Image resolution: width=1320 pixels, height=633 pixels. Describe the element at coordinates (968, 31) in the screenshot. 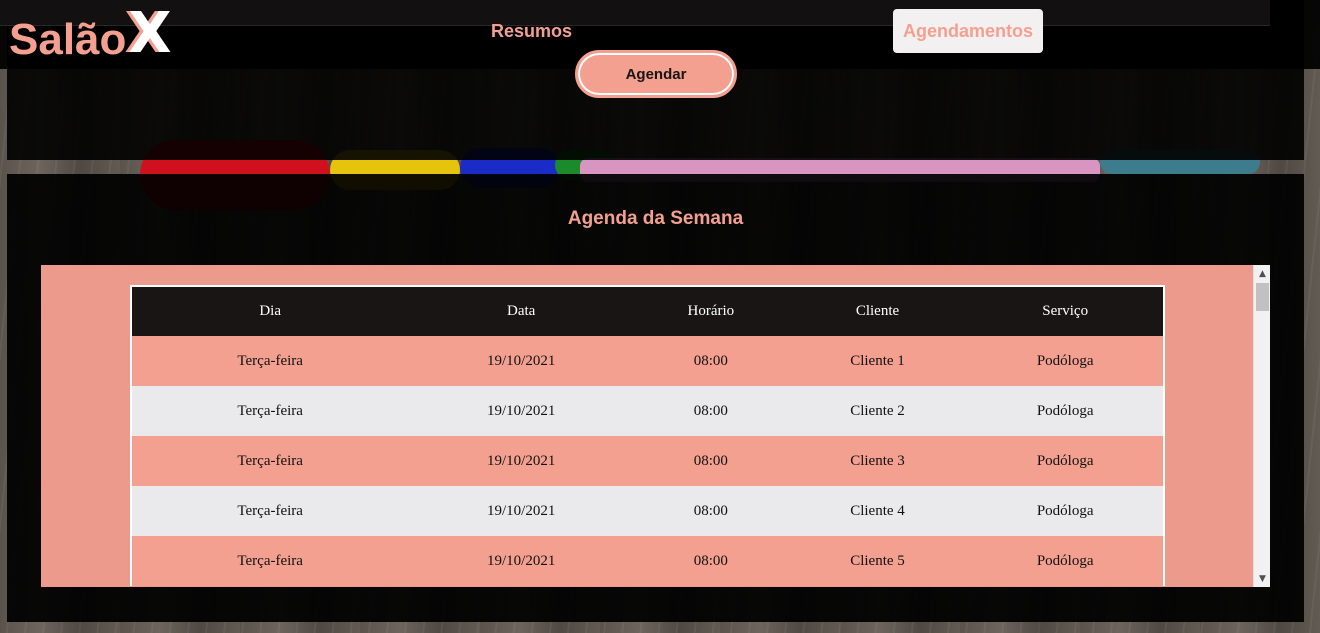

I see `nav-agendamentos-link: Agendamentos` at that location.